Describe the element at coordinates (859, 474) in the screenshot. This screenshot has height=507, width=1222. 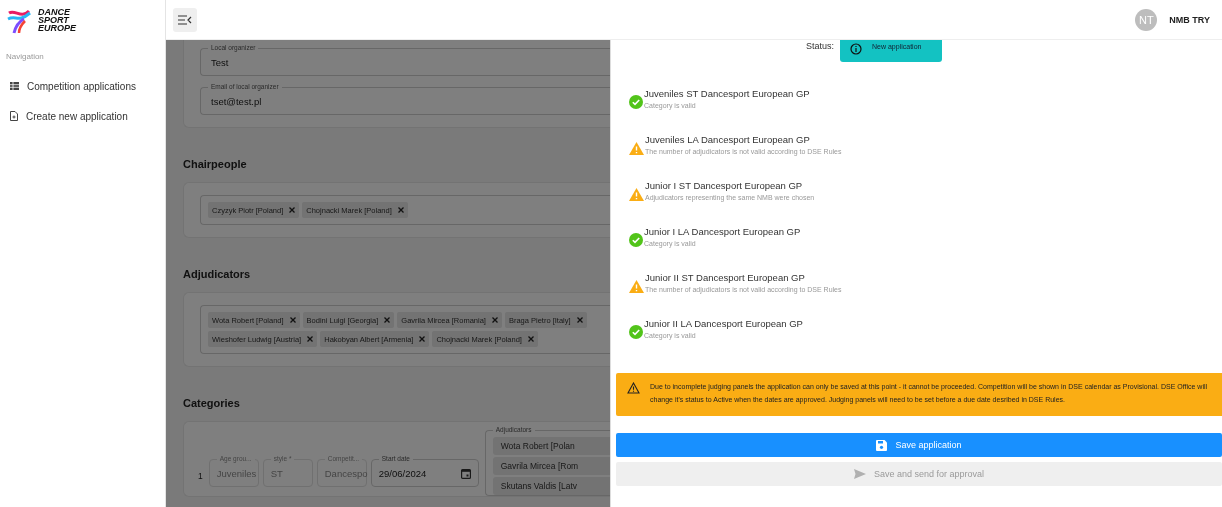
I see `send-icon` at that location.